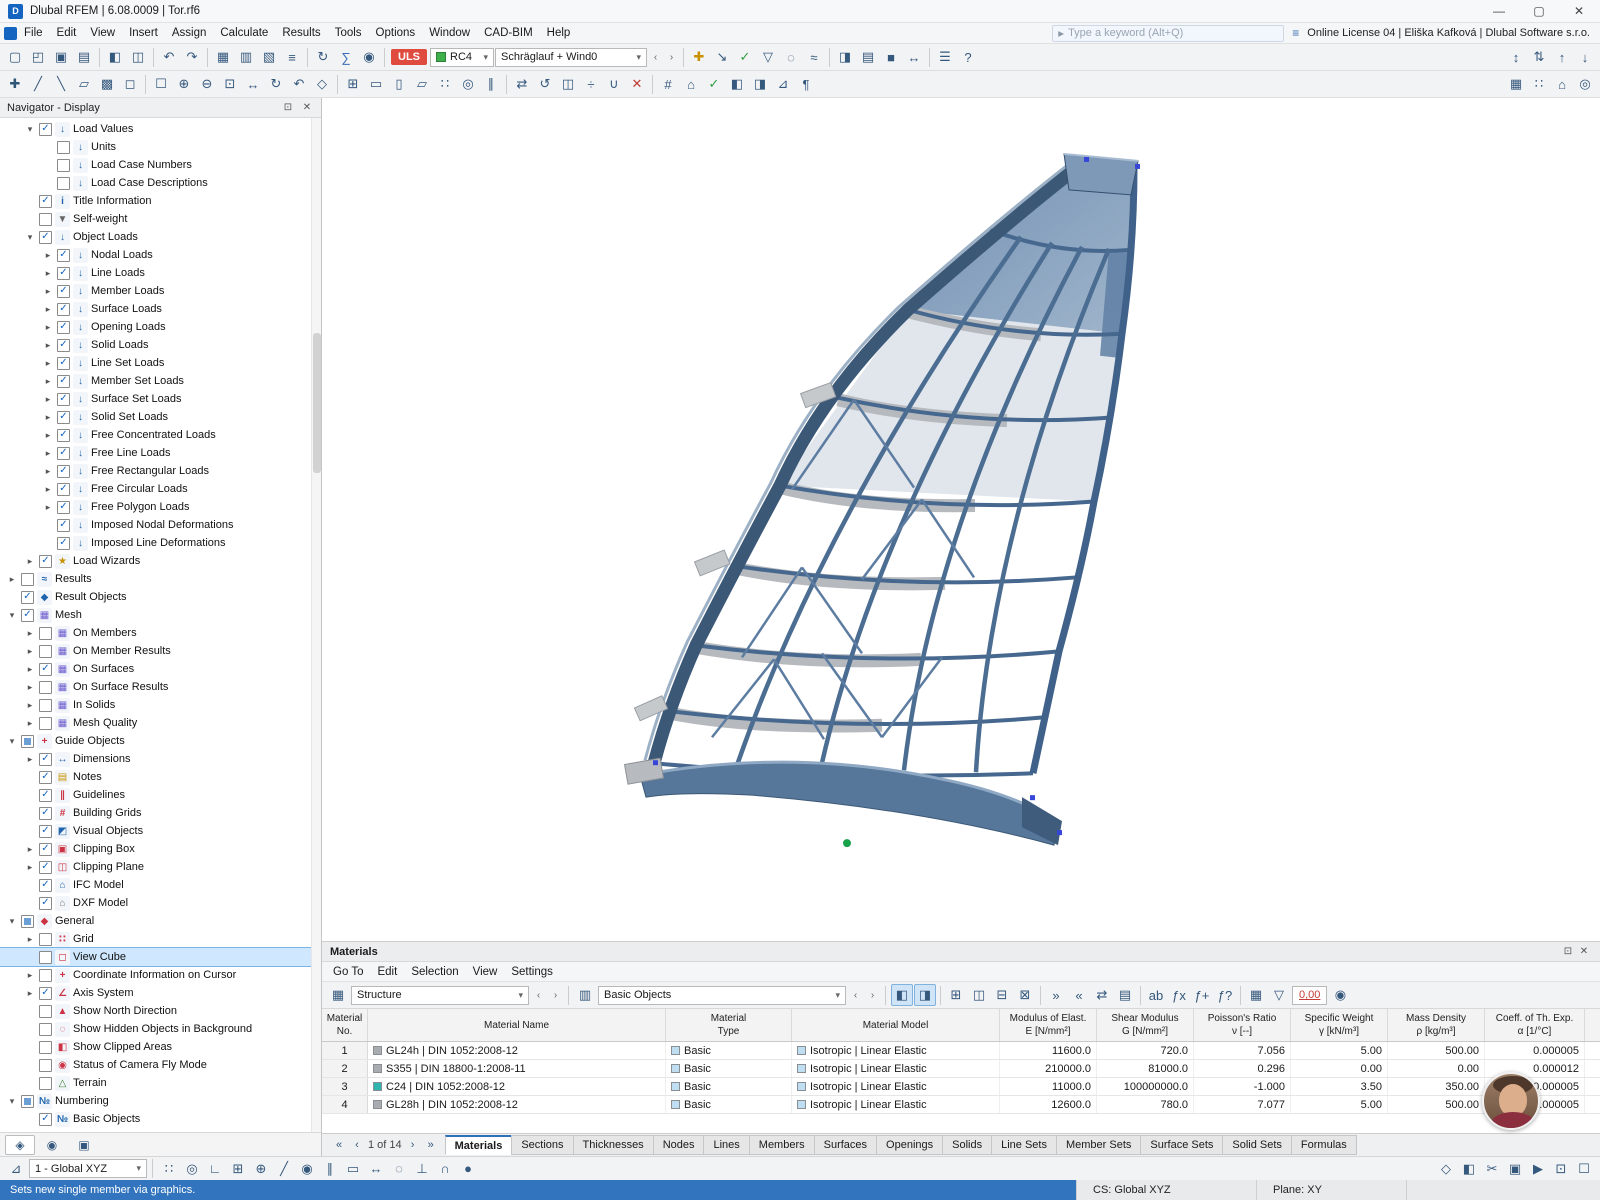  I want to click on rotate-view-icon: ↻, so click(276, 84).